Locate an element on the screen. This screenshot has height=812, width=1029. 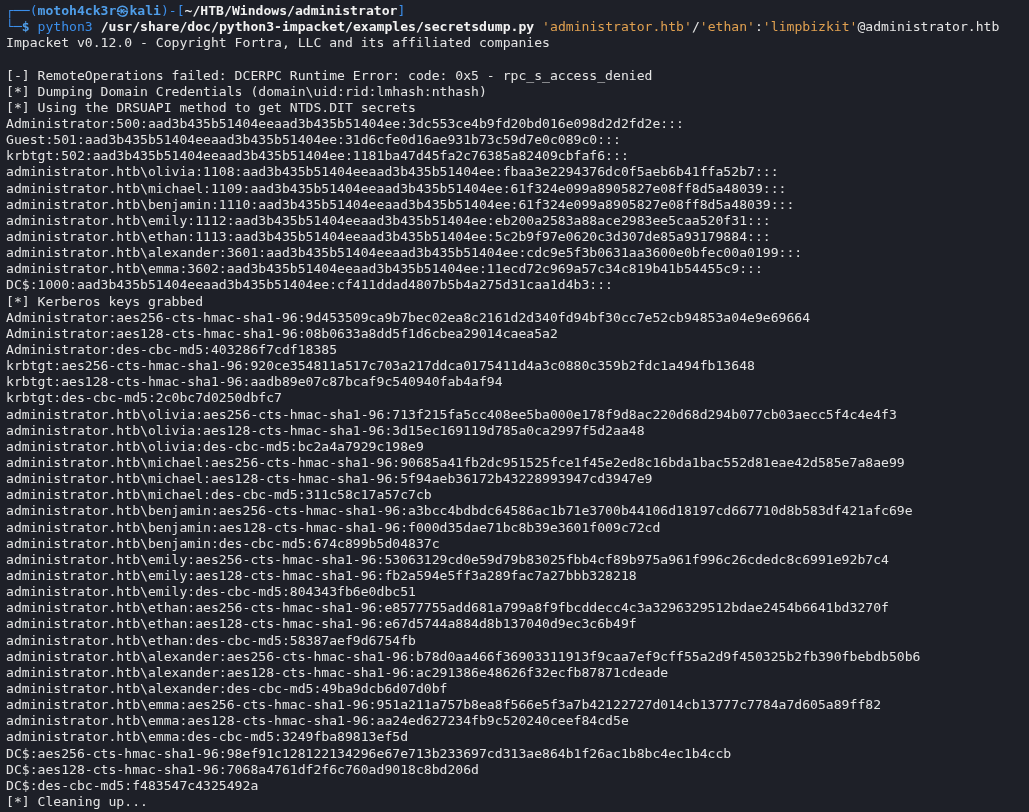
output-line: administrator.htb\benjamin:aes256-cts-hmac-sha1-96:a3bcc4bdbdc64586ac1b71e3700b44106d18197cd667710d8b583df421afc69e is located at coordinates (460, 511).